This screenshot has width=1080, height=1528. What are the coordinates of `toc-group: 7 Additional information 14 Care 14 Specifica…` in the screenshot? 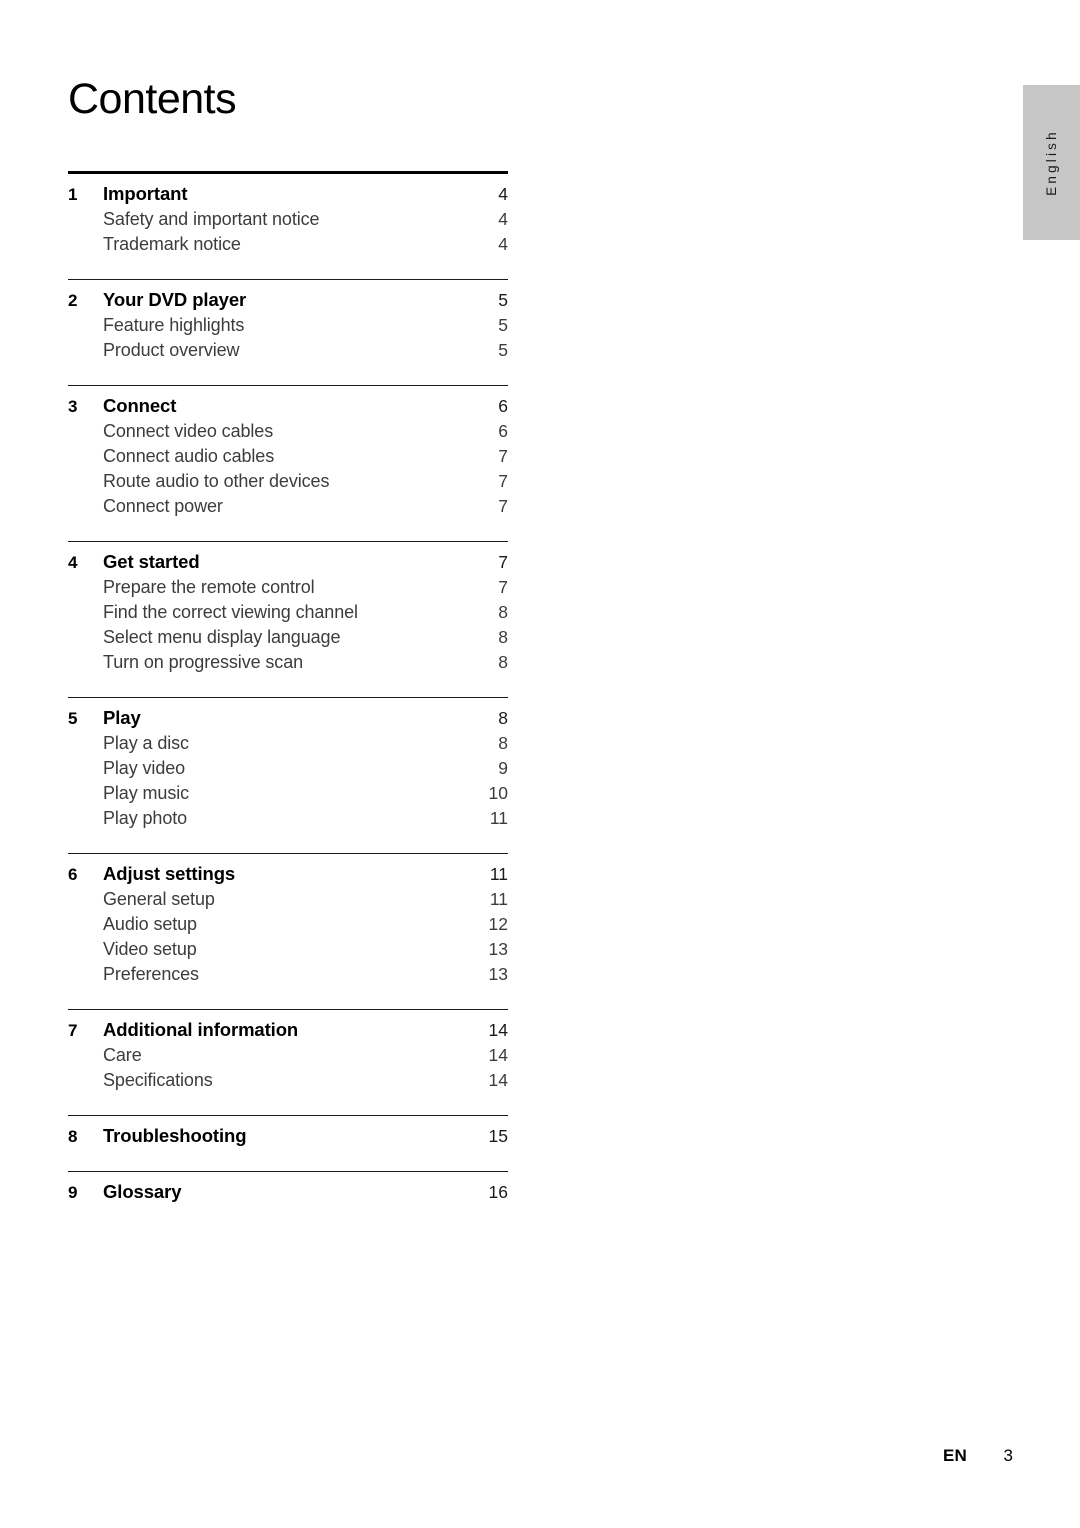 It's located at (288, 1050).